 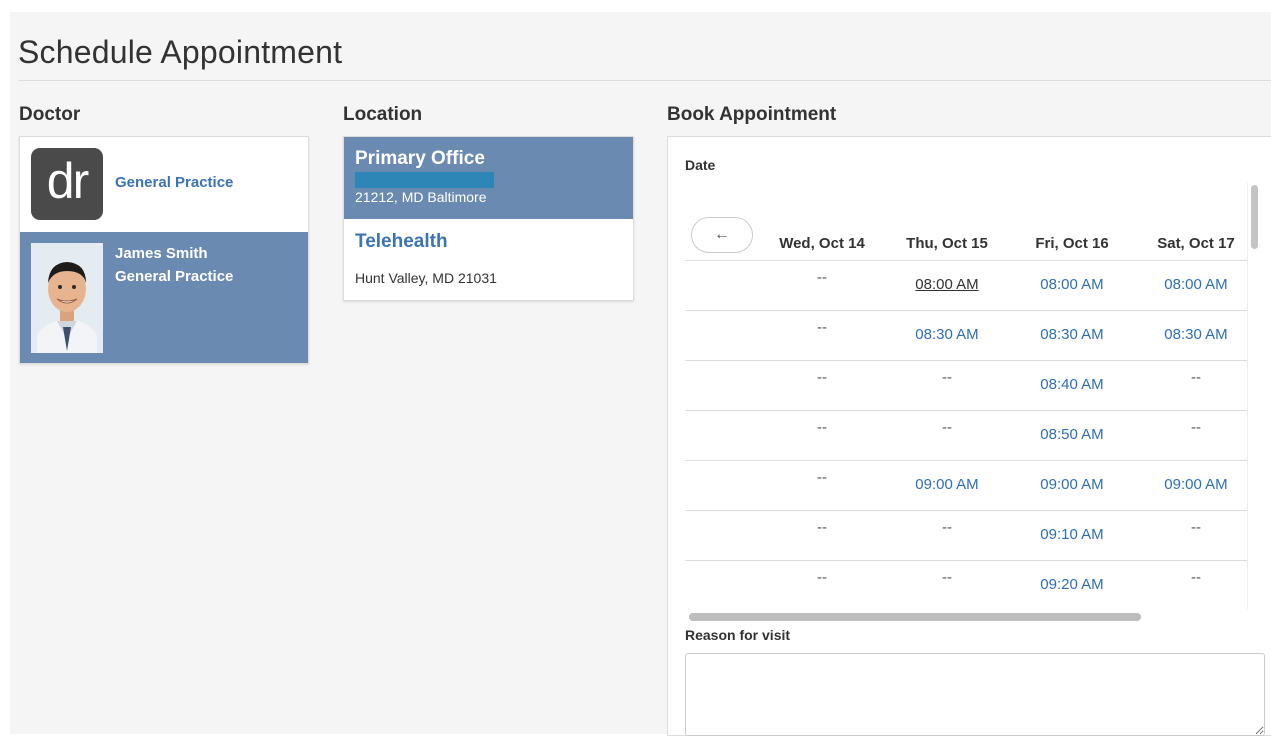 I want to click on day-header: Fri, Oct 16, so click(x=1072, y=243).